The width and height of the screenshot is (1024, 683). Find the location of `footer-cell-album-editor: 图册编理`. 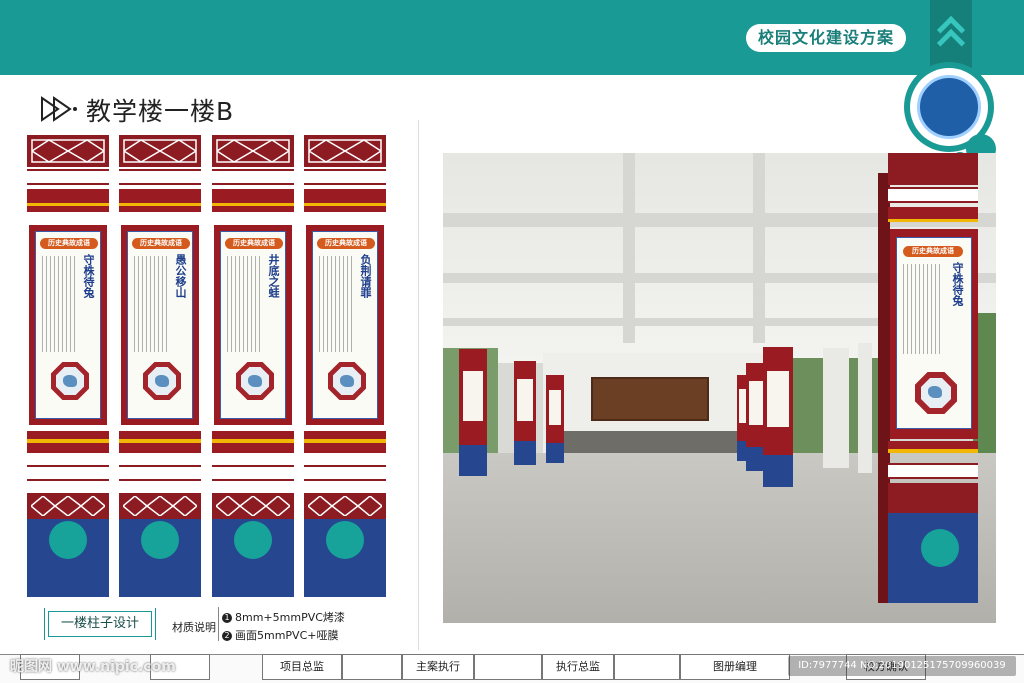

footer-cell-album-editor: 图册编理 is located at coordinates (735, 667).